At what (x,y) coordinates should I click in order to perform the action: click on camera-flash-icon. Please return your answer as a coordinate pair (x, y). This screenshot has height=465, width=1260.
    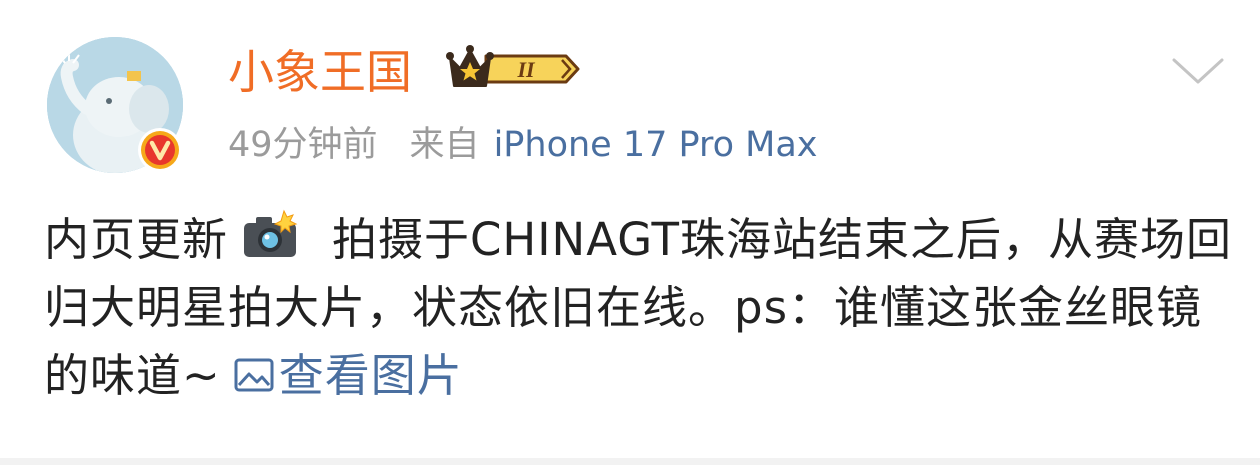
    Looking at the image, I should click on (270, 235).